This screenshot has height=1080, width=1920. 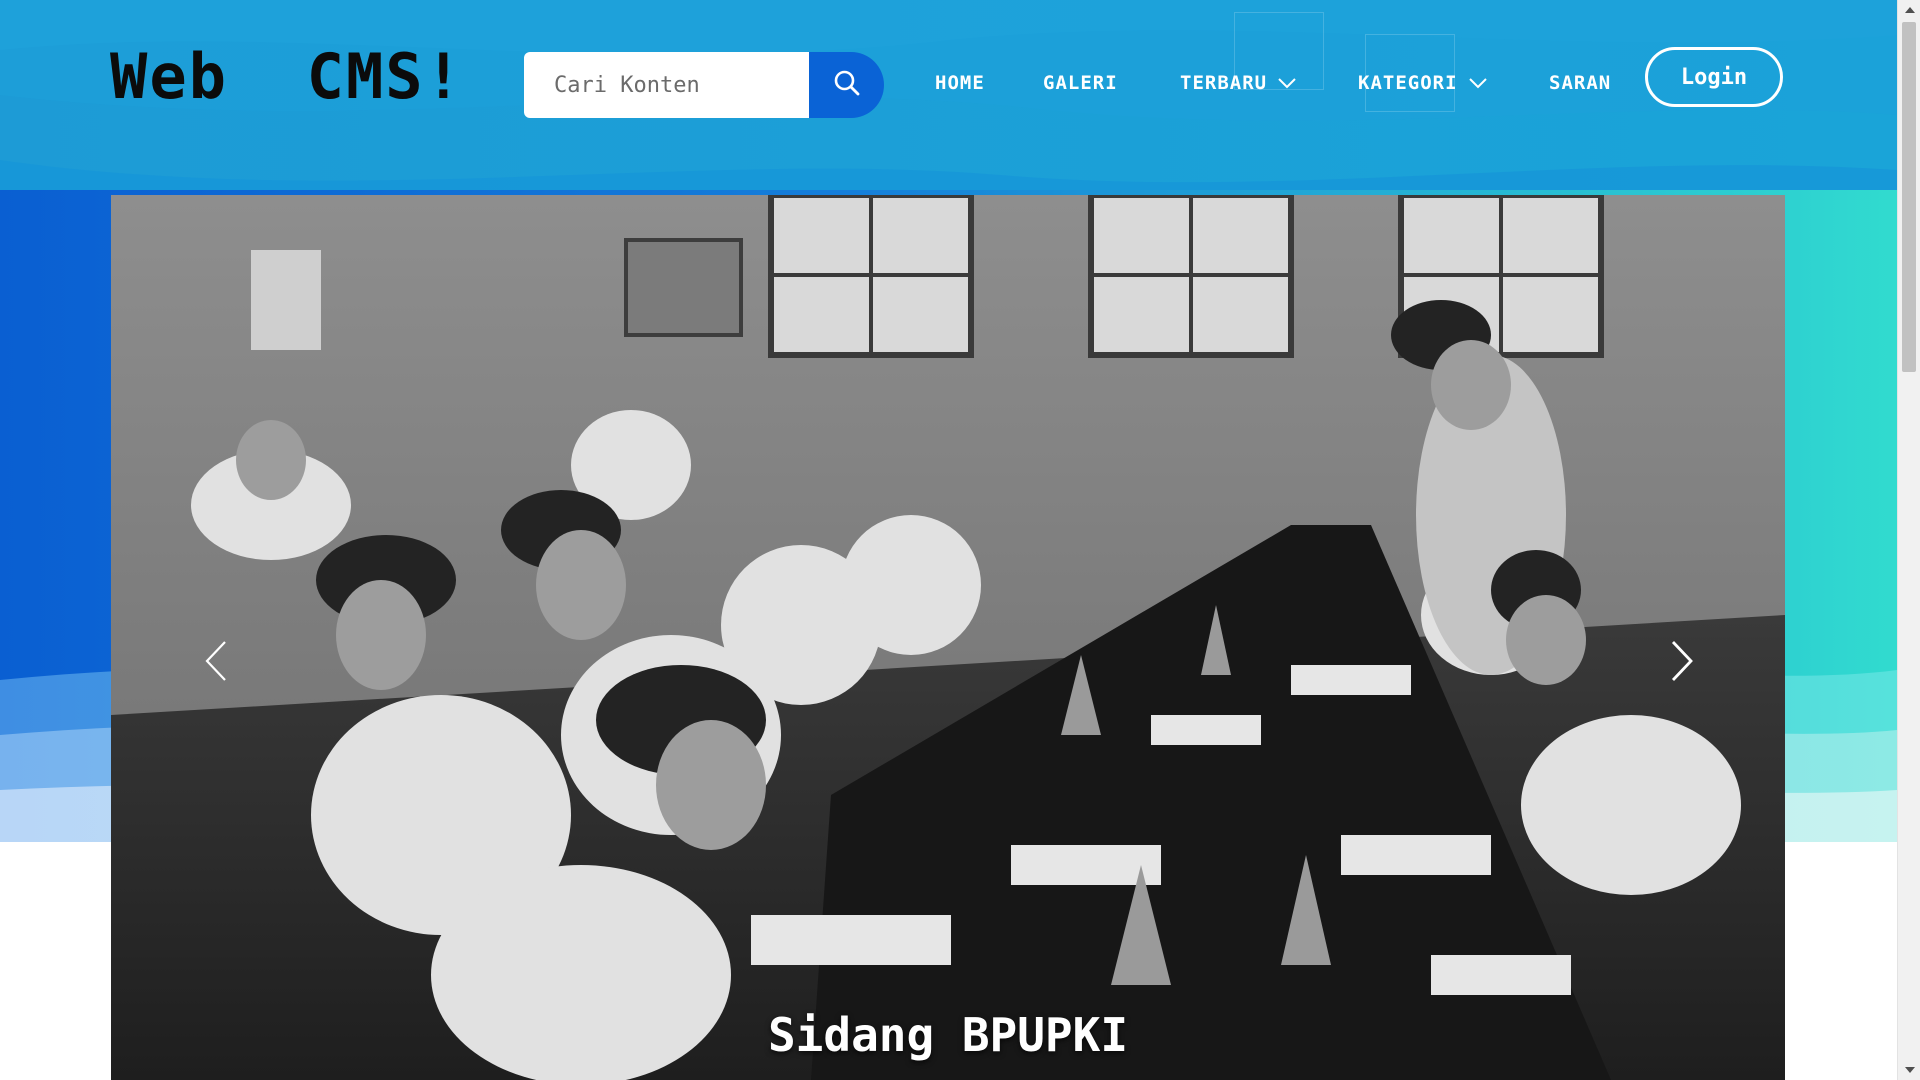 I want to click on nav-galeri: GALERI, so click(x=1080, y=83).